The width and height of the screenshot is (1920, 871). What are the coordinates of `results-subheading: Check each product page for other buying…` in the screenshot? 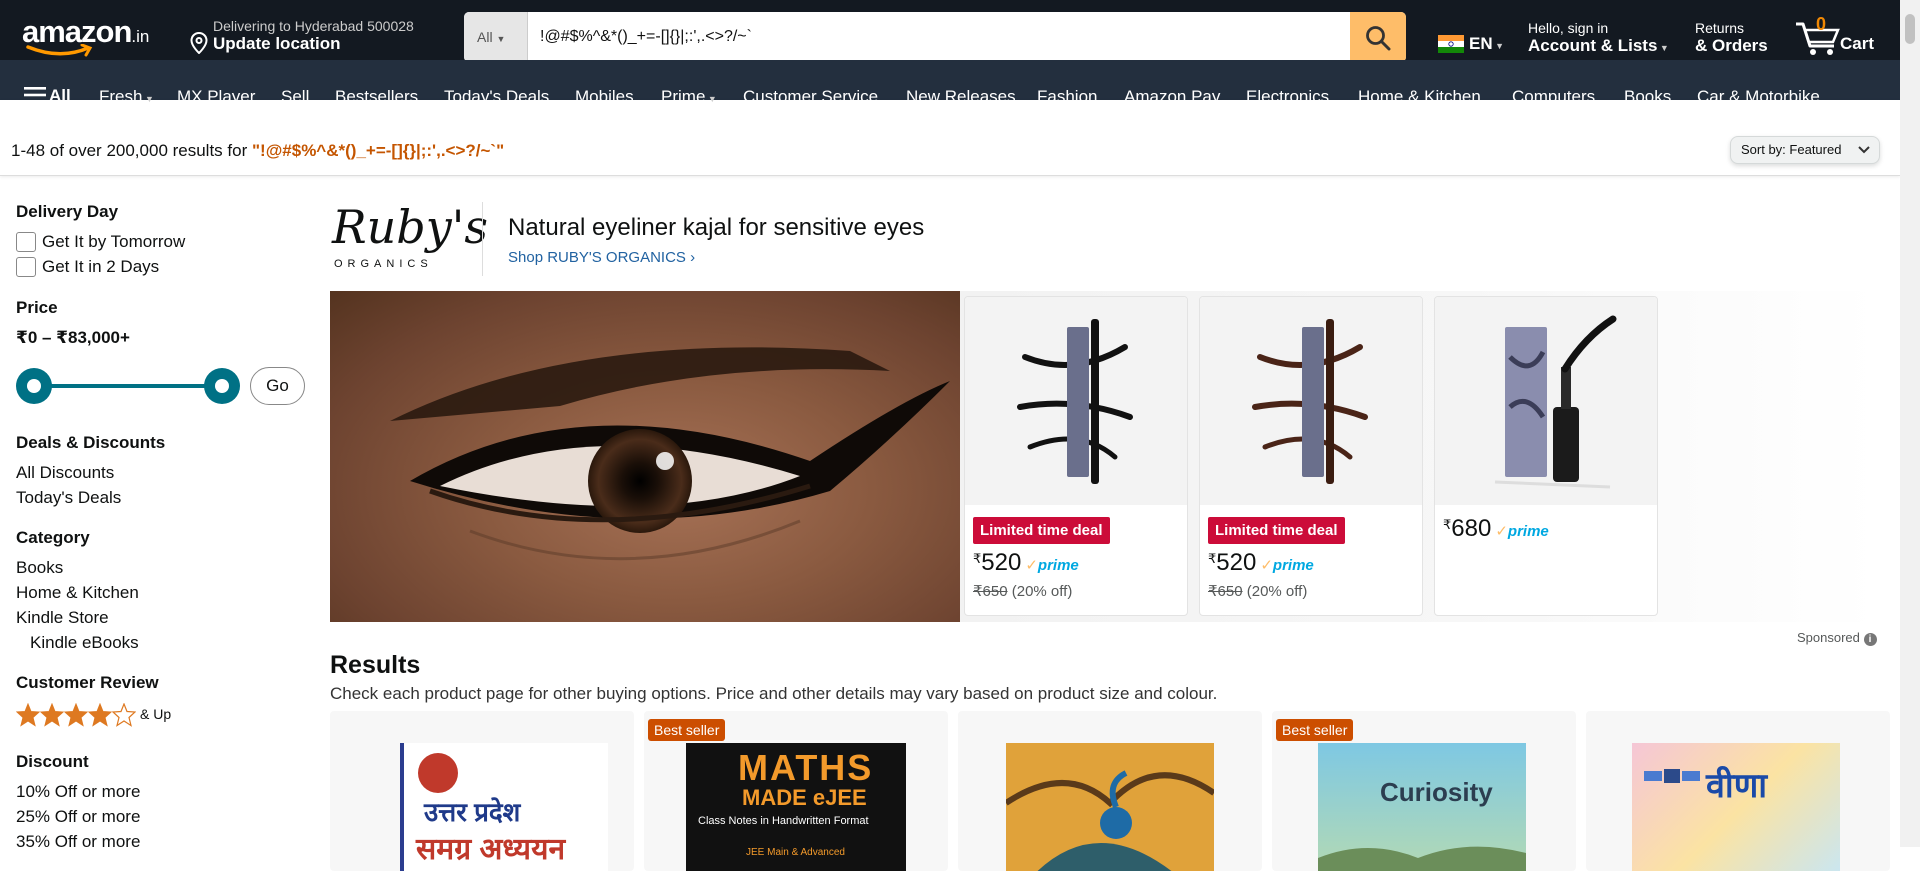 It's located at (774, 693).